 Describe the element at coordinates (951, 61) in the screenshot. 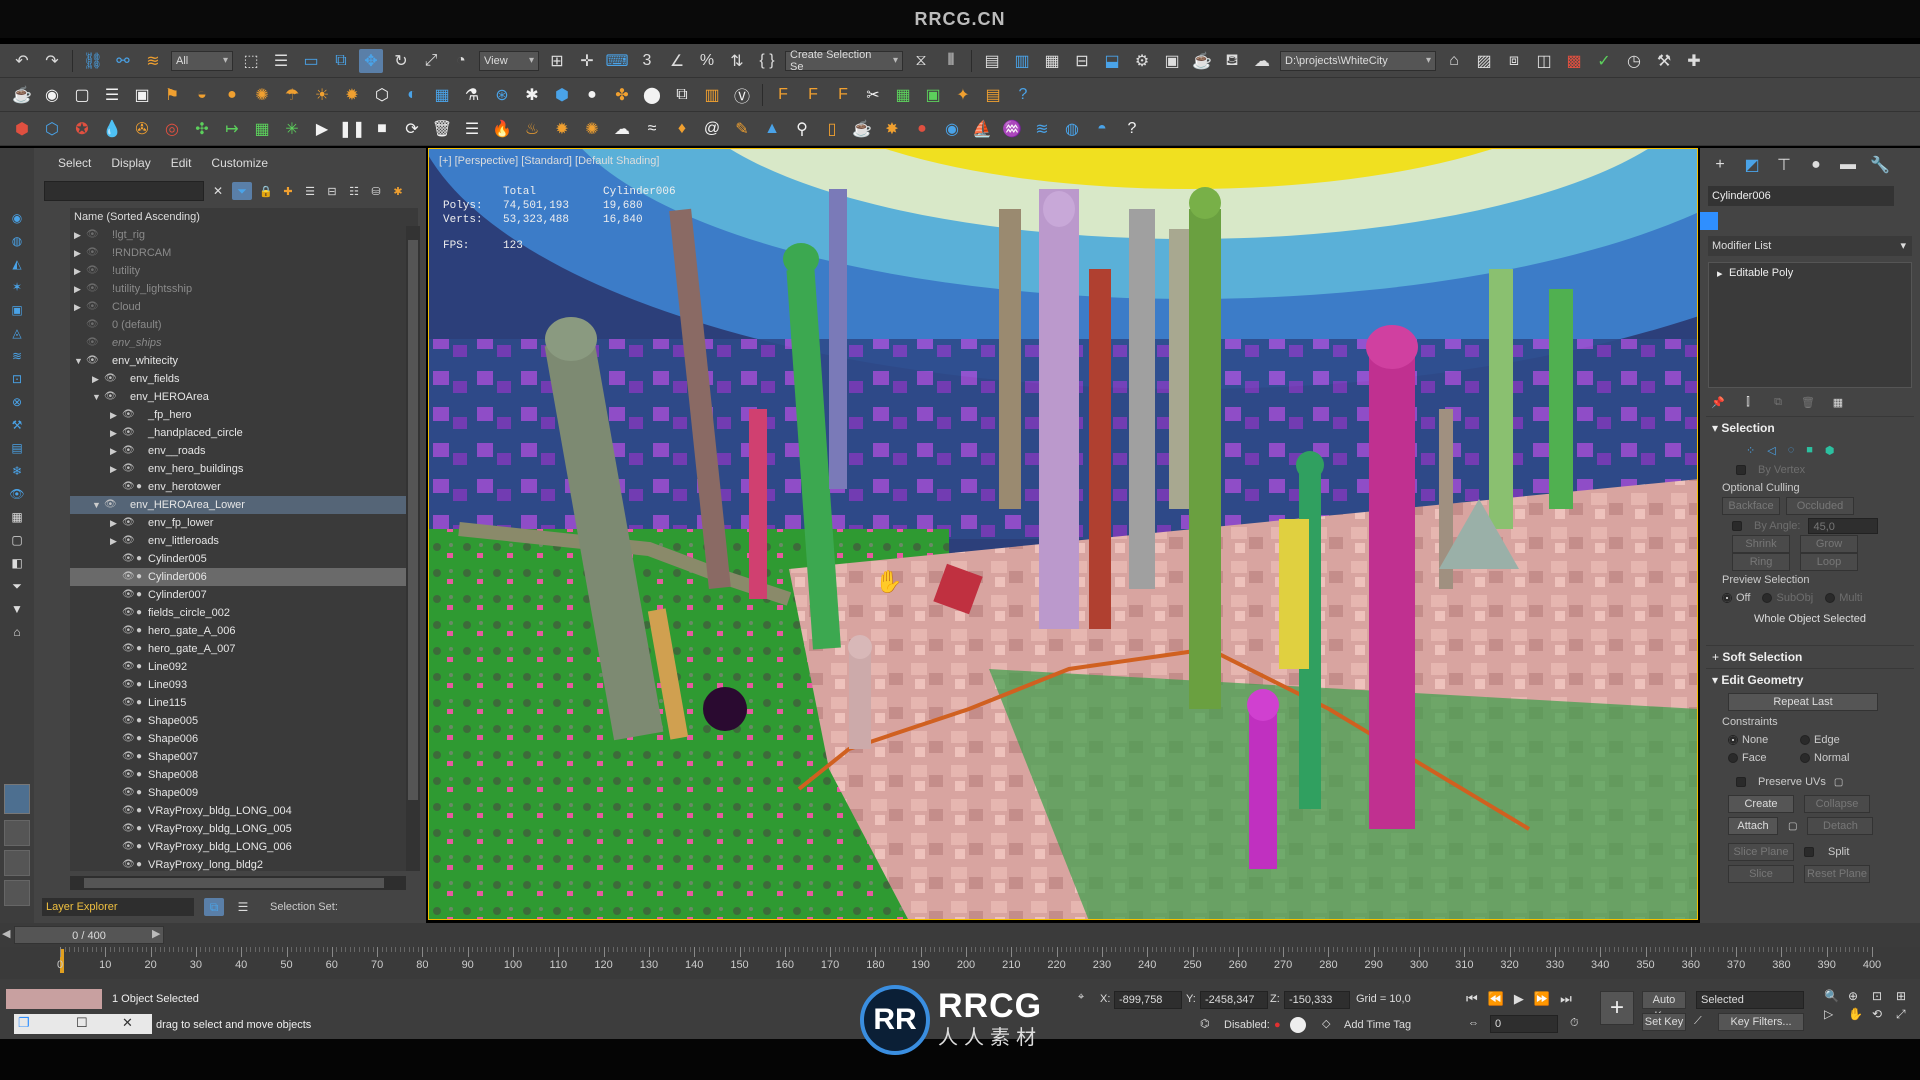

I see `align-icon: ⫴` at that location.